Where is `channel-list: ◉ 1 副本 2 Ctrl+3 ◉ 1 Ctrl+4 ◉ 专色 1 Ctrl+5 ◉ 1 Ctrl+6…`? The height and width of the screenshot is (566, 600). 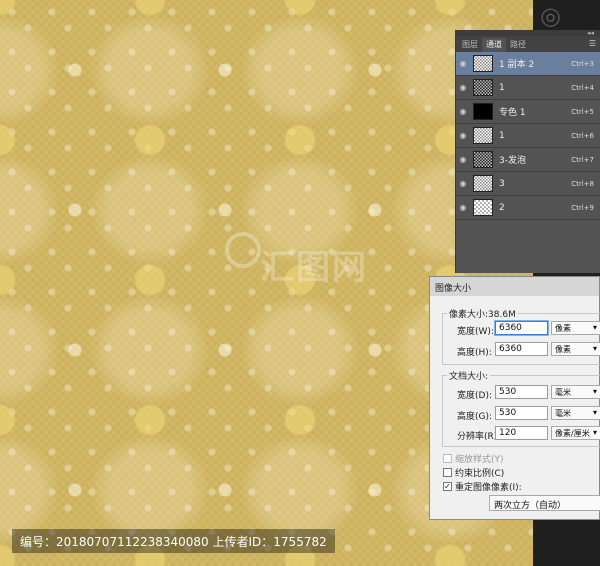 channel-list: ◉ 1 副本 2 Ctrl+3 ◉ 1 Ctrl+4 ◉ 专色 1 Ctrl+5 ◉ 1 Ctrl+6… is located at coordinates (528, 136).